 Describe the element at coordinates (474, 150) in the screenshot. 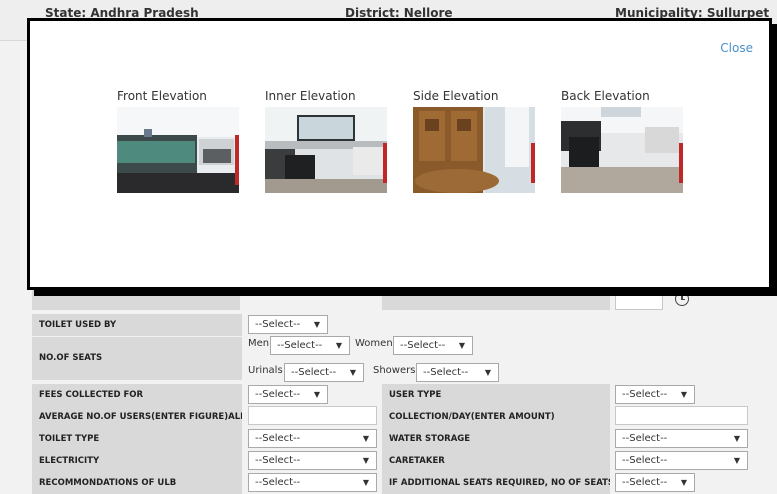

I see `side-elevation-photo` at that location.